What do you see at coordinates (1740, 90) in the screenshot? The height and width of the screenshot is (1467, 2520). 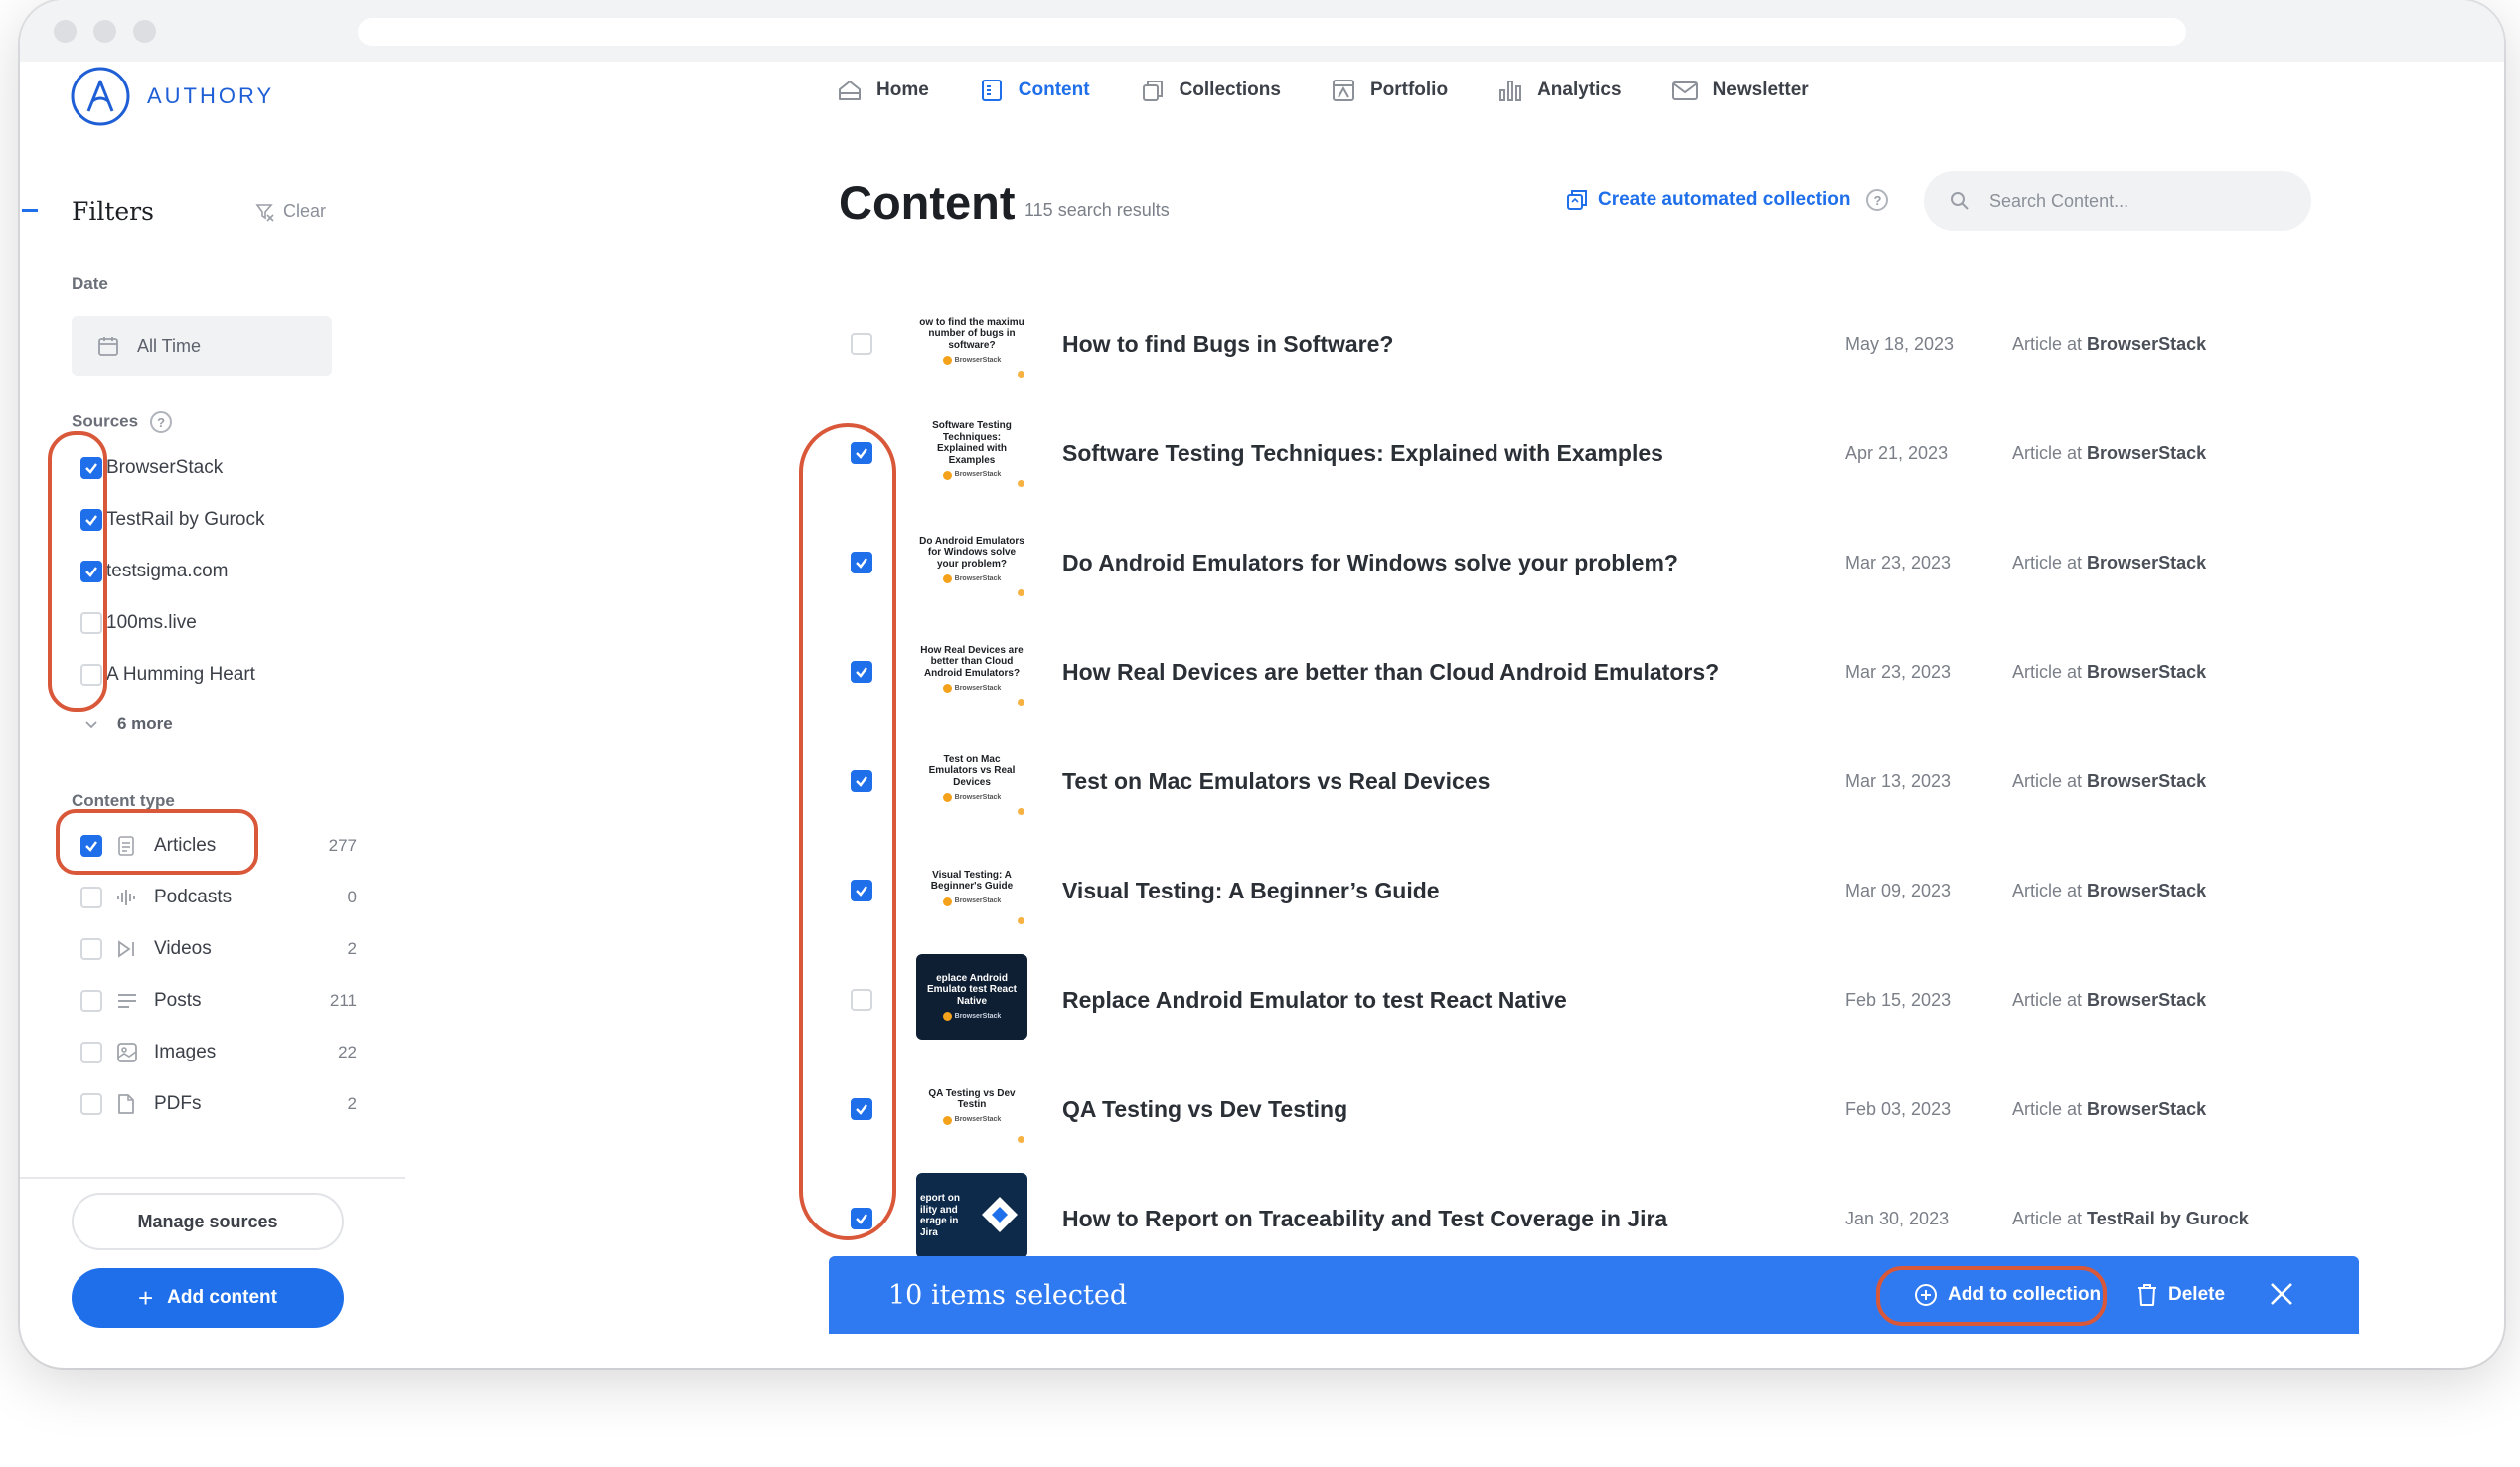 I see `nav-newsletter: Newsletter` at bounding box center [1740, 90].